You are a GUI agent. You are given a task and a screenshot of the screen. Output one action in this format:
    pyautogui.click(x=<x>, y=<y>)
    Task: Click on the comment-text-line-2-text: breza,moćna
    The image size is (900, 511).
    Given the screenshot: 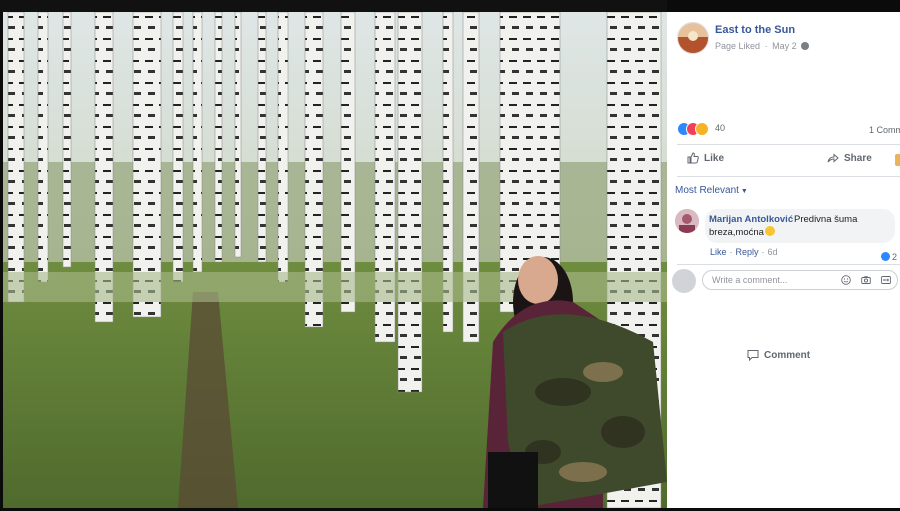 What is the action you would take?
    pyautogui.click(x=736, y=232)
    